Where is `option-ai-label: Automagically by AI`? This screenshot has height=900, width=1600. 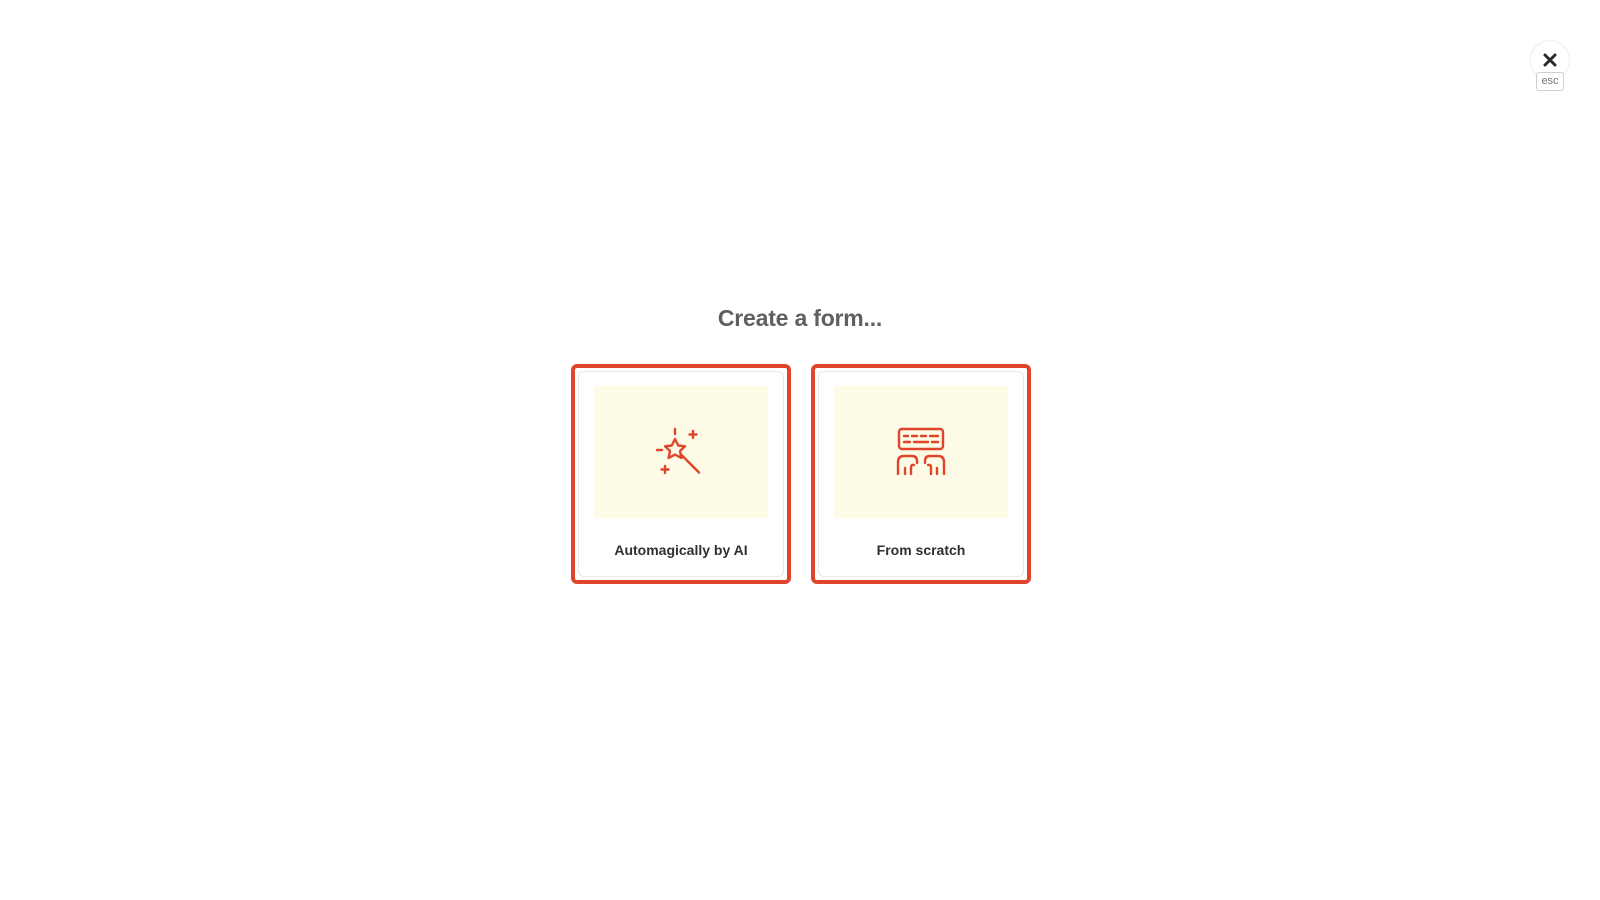 option-ai-label: Automagically by AI is located at coordinates (681, 550).